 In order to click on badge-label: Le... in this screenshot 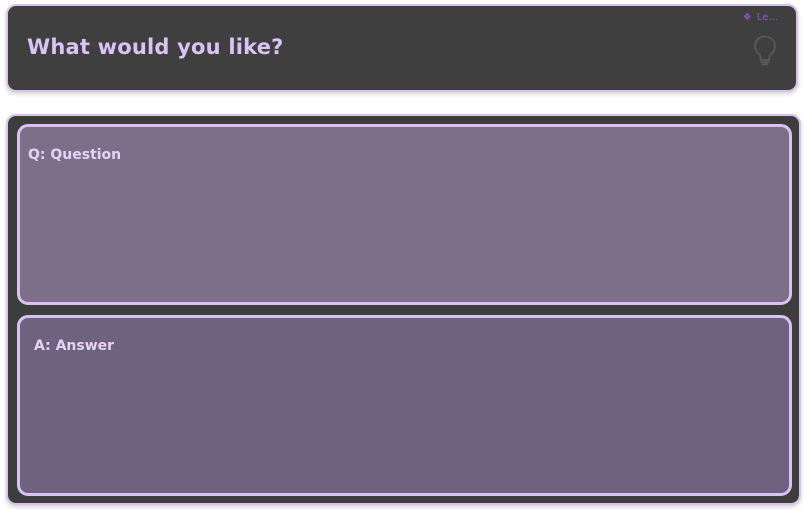, I will do `click(767, 17)`.